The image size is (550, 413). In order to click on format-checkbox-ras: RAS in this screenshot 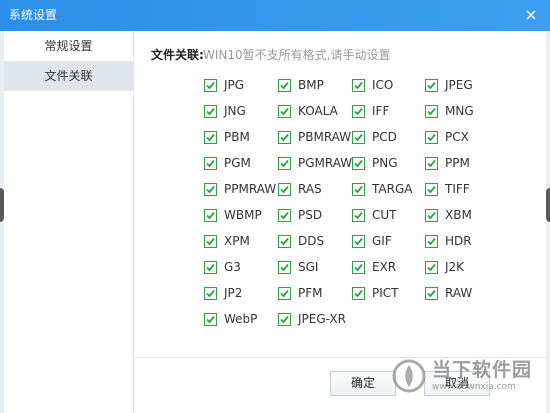, I will do `click(300, 189)`.